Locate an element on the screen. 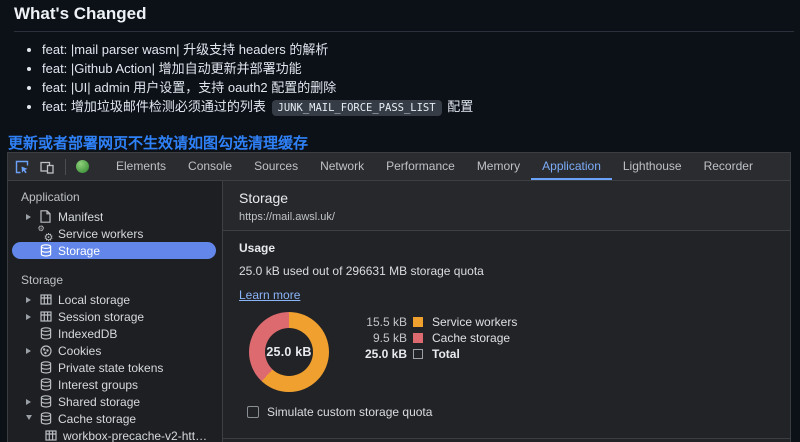 This screenshot has width=800, height=442. extension-icon is located at coordinates (82, 166).